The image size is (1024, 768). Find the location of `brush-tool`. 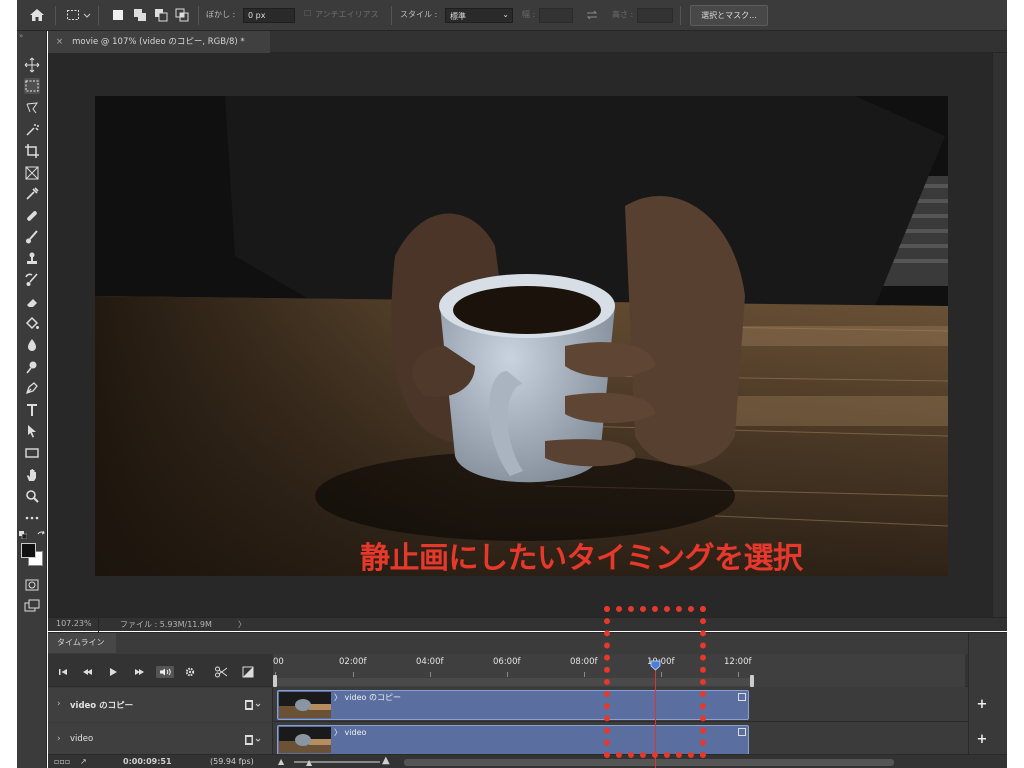

brush-tool is located at coordinates (32, 237).